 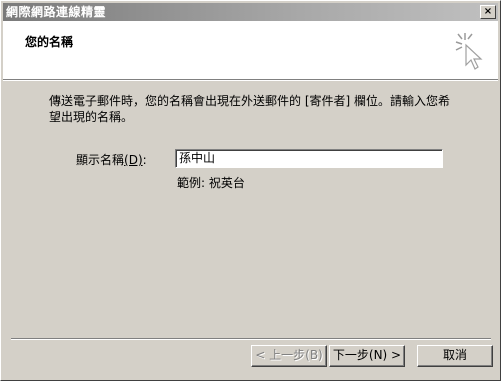 I want to click on window-title: 網際網路連線精靈, so click(x=56, y=12).